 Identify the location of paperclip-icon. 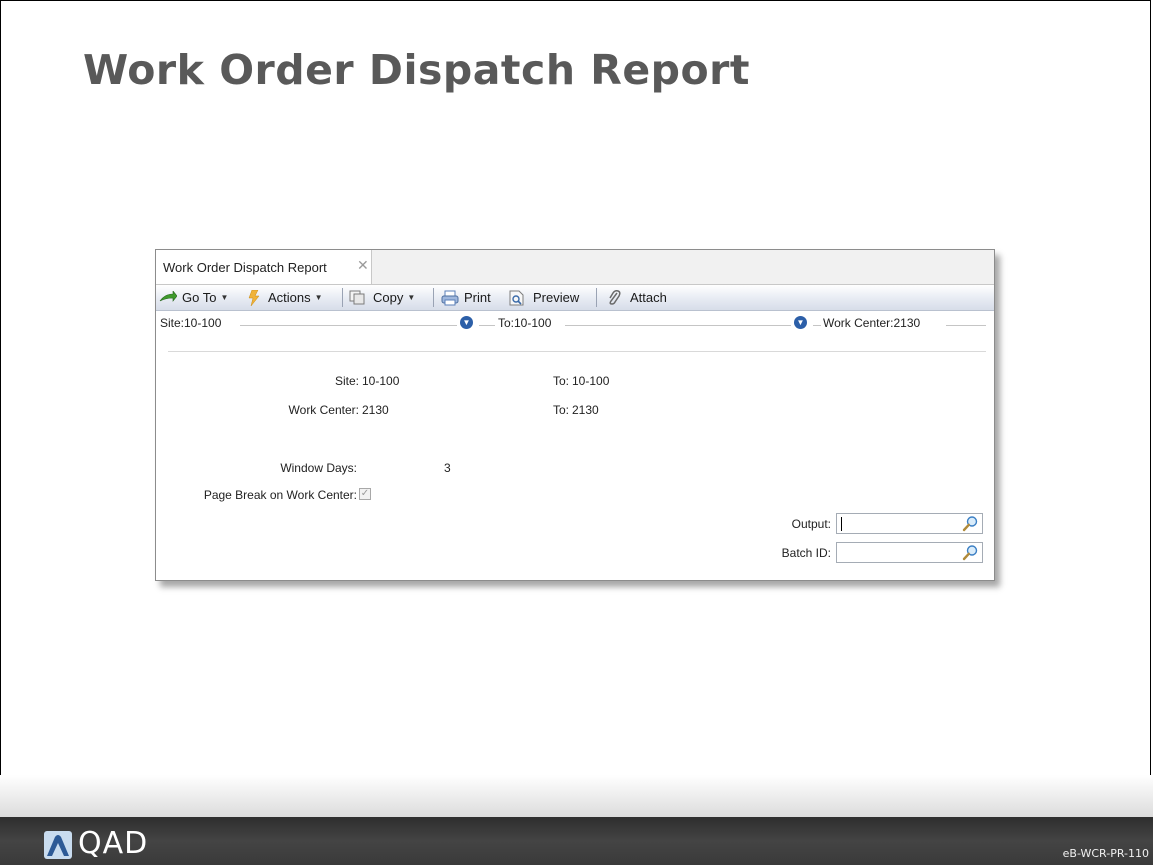
(615, 297).